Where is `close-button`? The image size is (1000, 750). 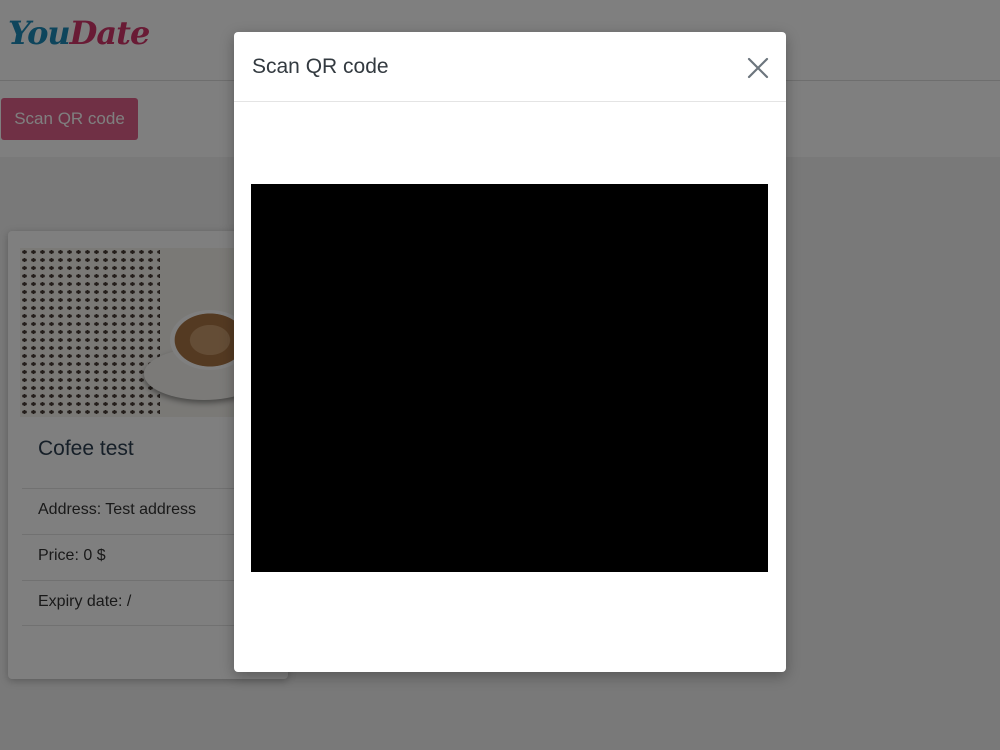 close-button is located at coordinates (758, 68).